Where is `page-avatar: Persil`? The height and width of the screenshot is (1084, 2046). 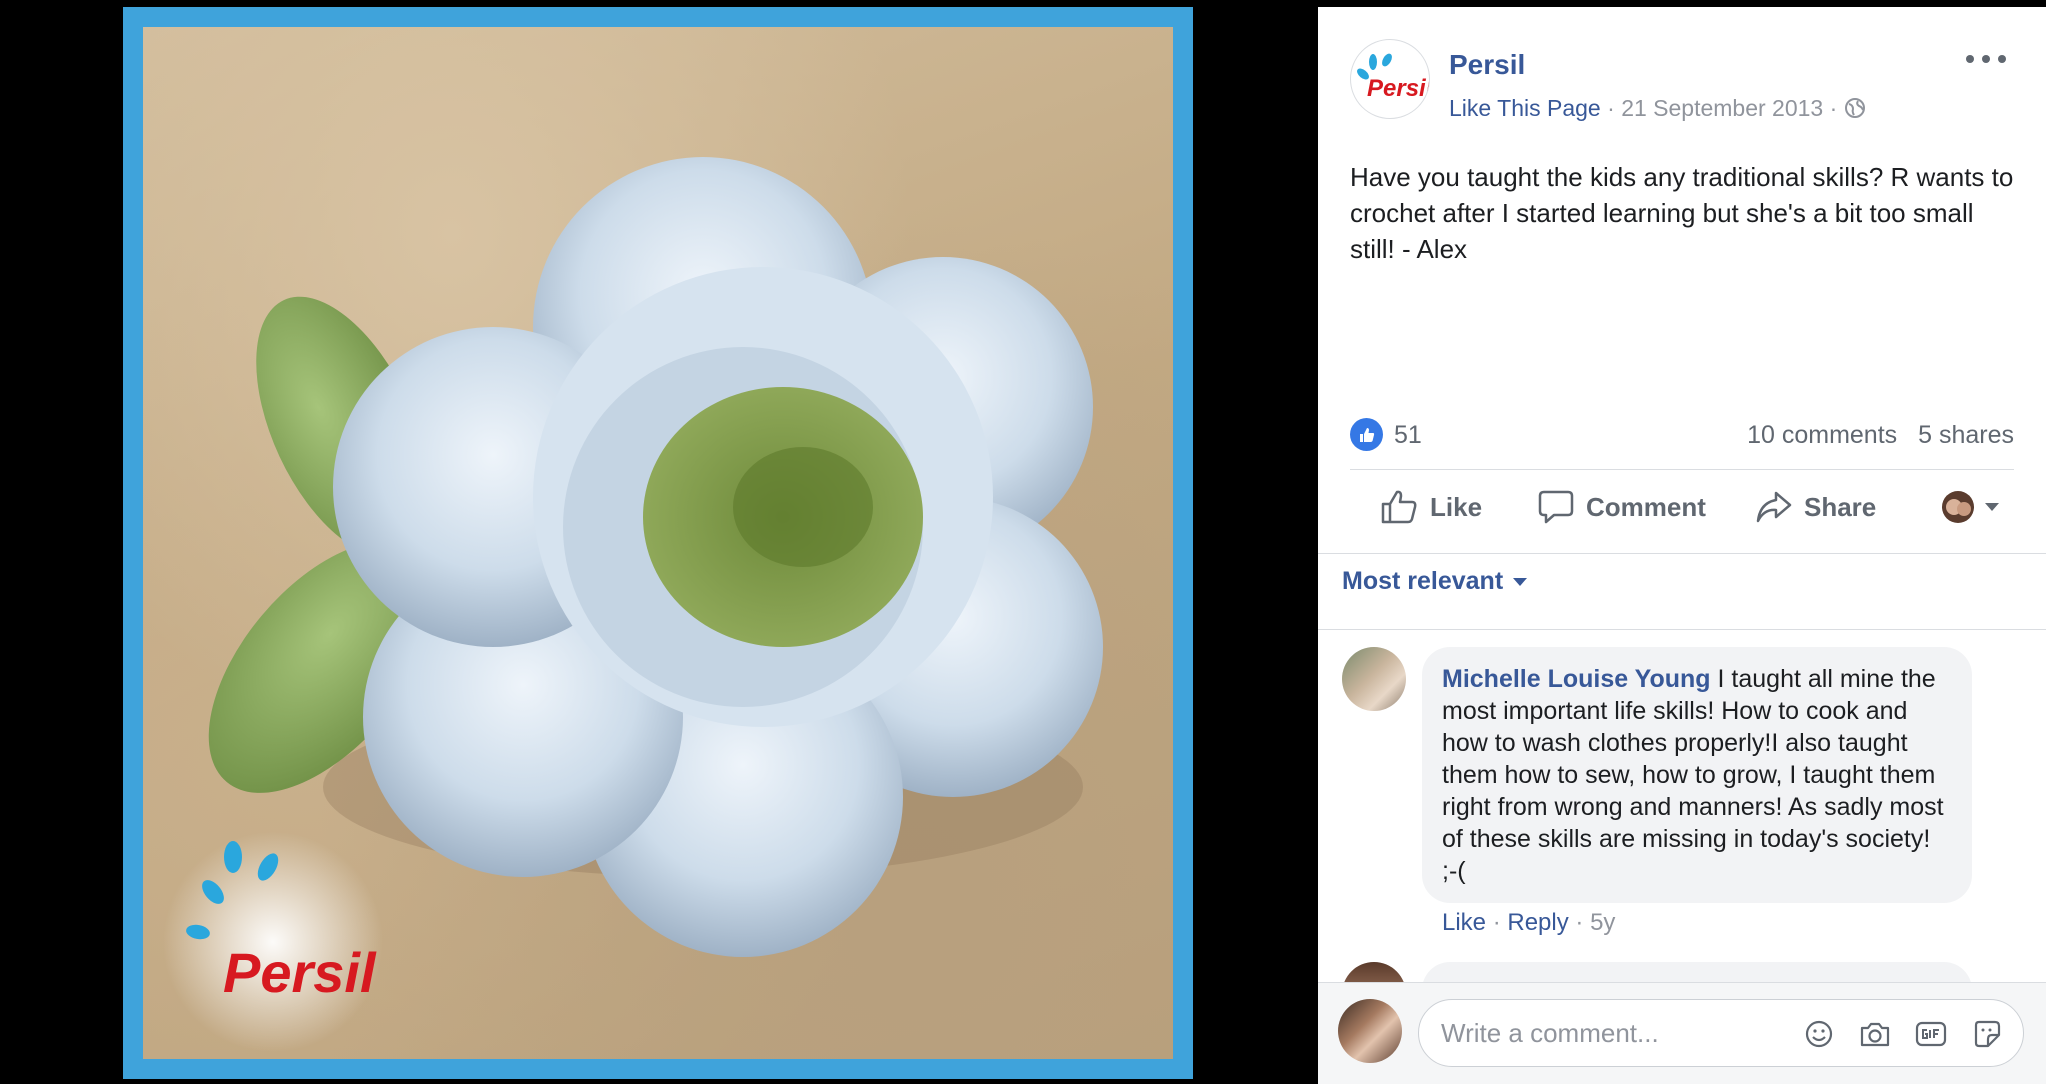 page-avatar: Persil is located at coordinates (1390, 79).